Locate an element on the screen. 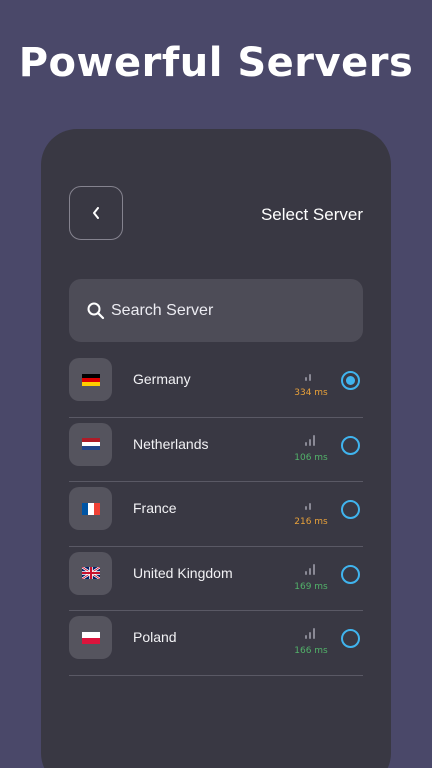 The height and width of the screenshot is (768, 432). server-row: Netherlands 106 ms is located at coordinates (216, 450).